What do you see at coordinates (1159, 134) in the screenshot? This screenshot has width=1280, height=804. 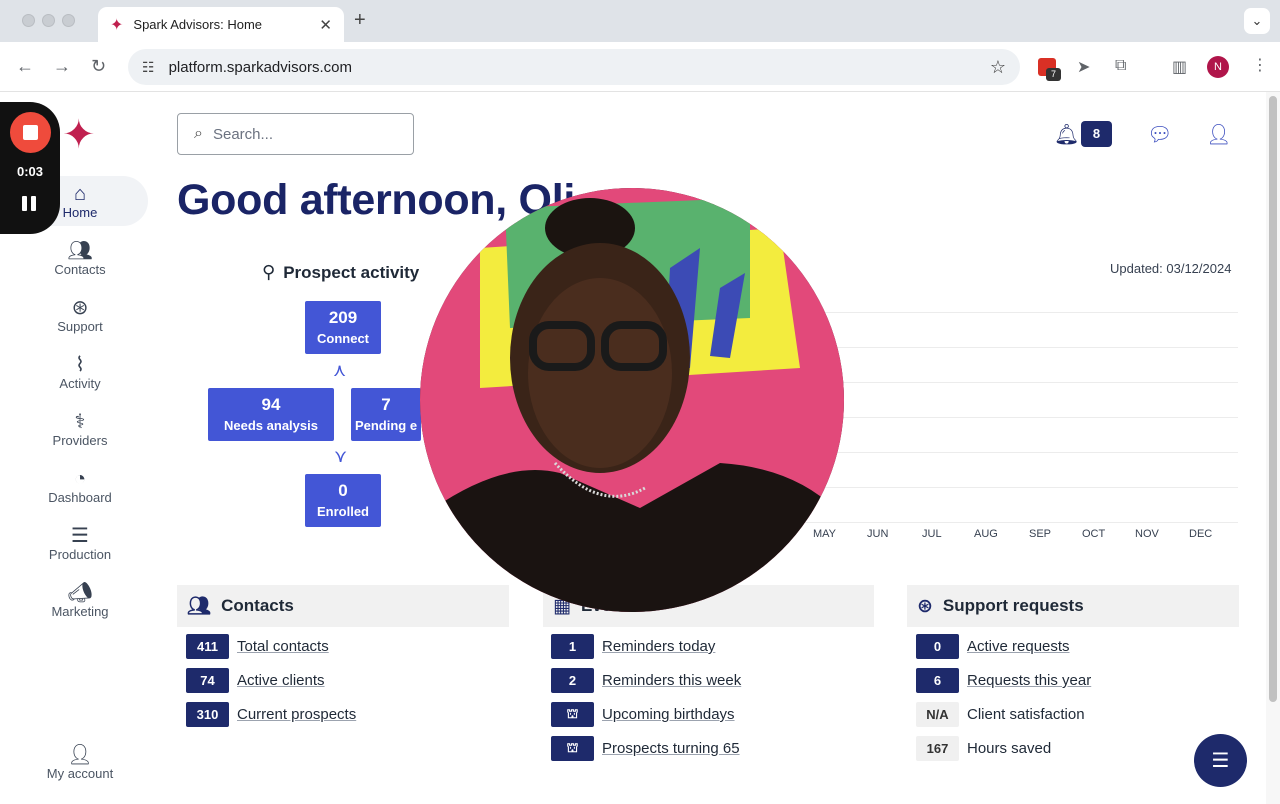 I see `messages-heart-icon: 💬︎` at bounding box center [1159, 134].